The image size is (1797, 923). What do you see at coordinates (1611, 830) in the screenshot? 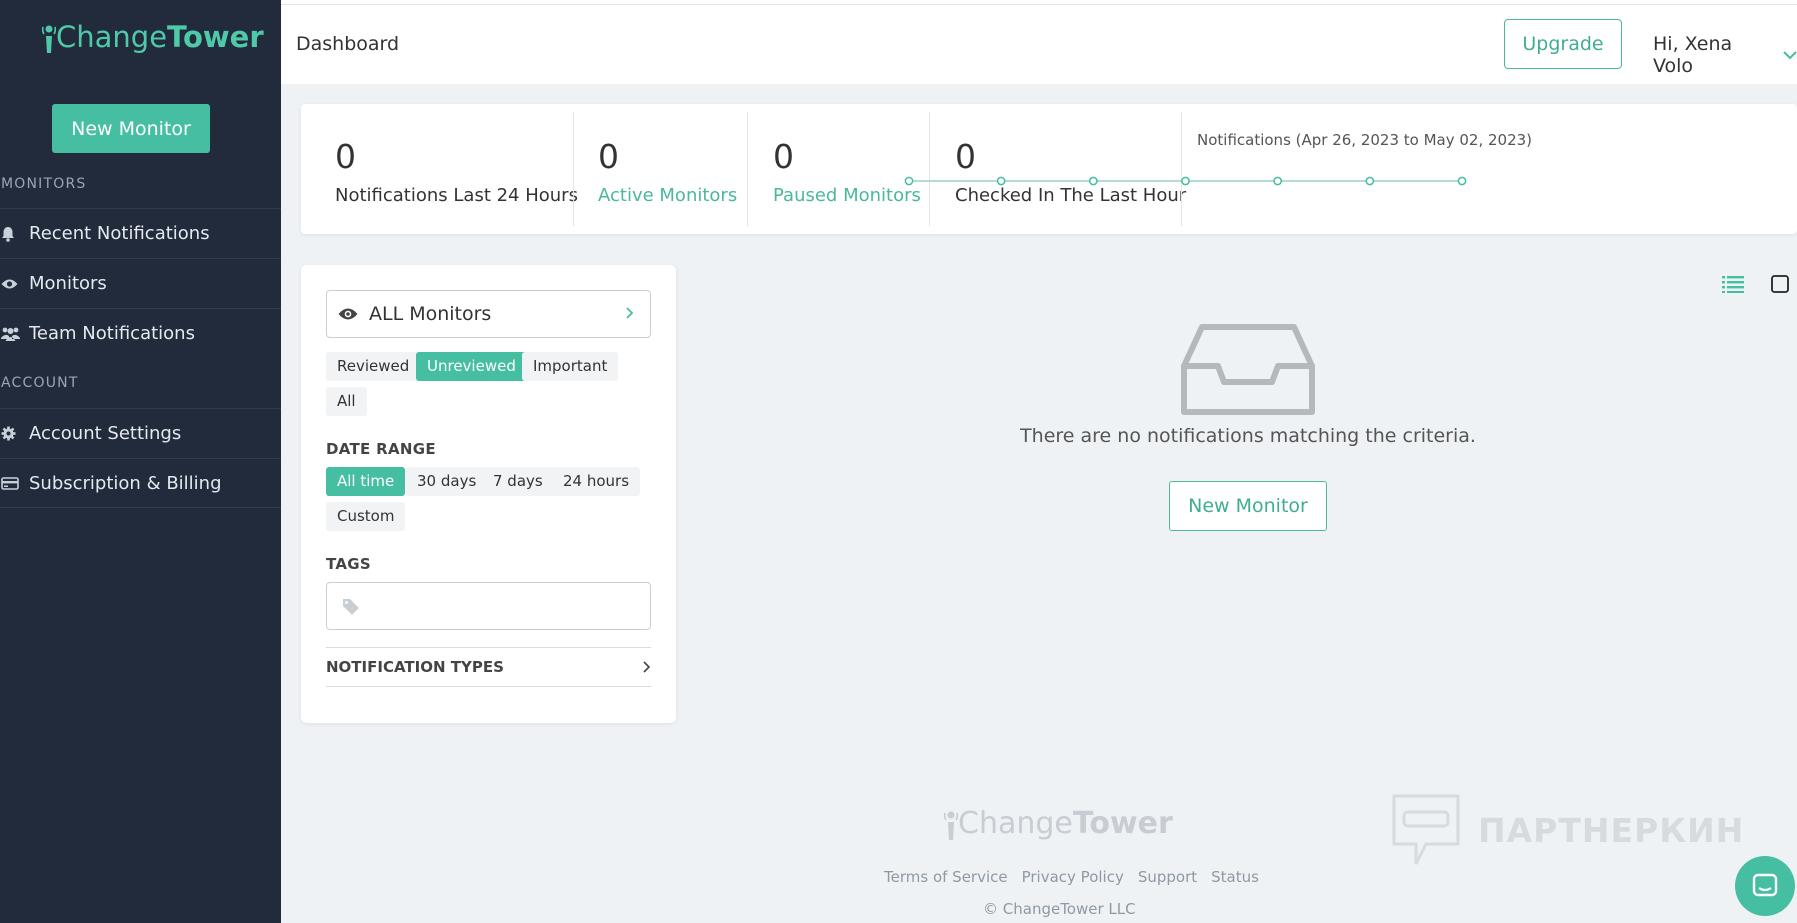
I see `watermark-text: ПАРТНЕРКИН` at bounding box center [1611, 830].